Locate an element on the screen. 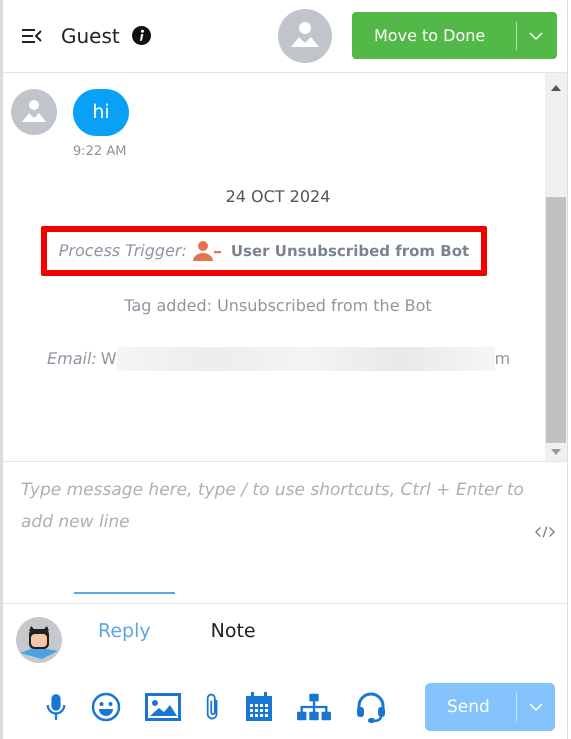 The height and width of the screenshot is (739, 571). scroll-up-icon is located at coordinates (556, 87).